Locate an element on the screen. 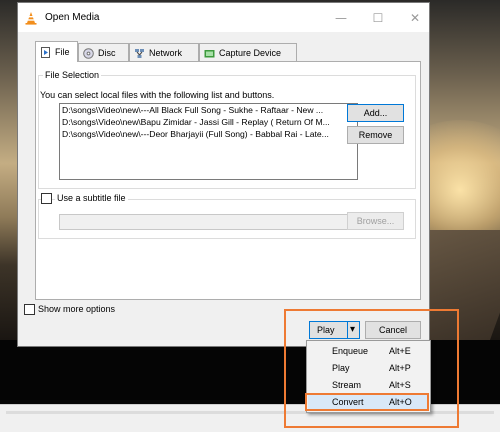  close-button: ✕ is located at coordinates (415, 18).